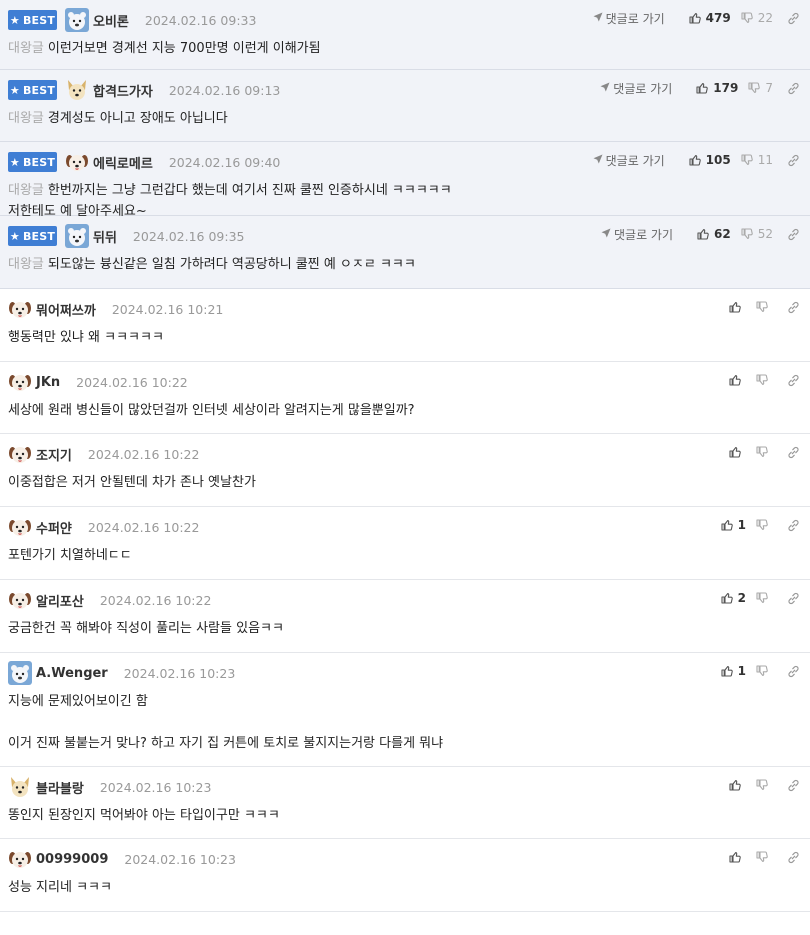  I want to click on upvote-button: 179, so click(717, 88).